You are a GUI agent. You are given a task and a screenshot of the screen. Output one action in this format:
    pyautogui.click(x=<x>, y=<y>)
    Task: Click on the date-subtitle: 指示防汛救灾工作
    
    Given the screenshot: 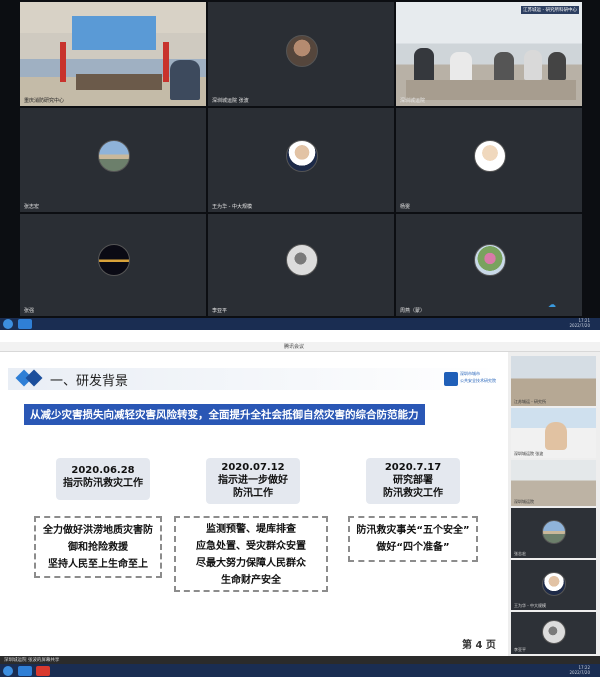 What is the action you would take?
    pyautogui.click(x=103, y=483)
    